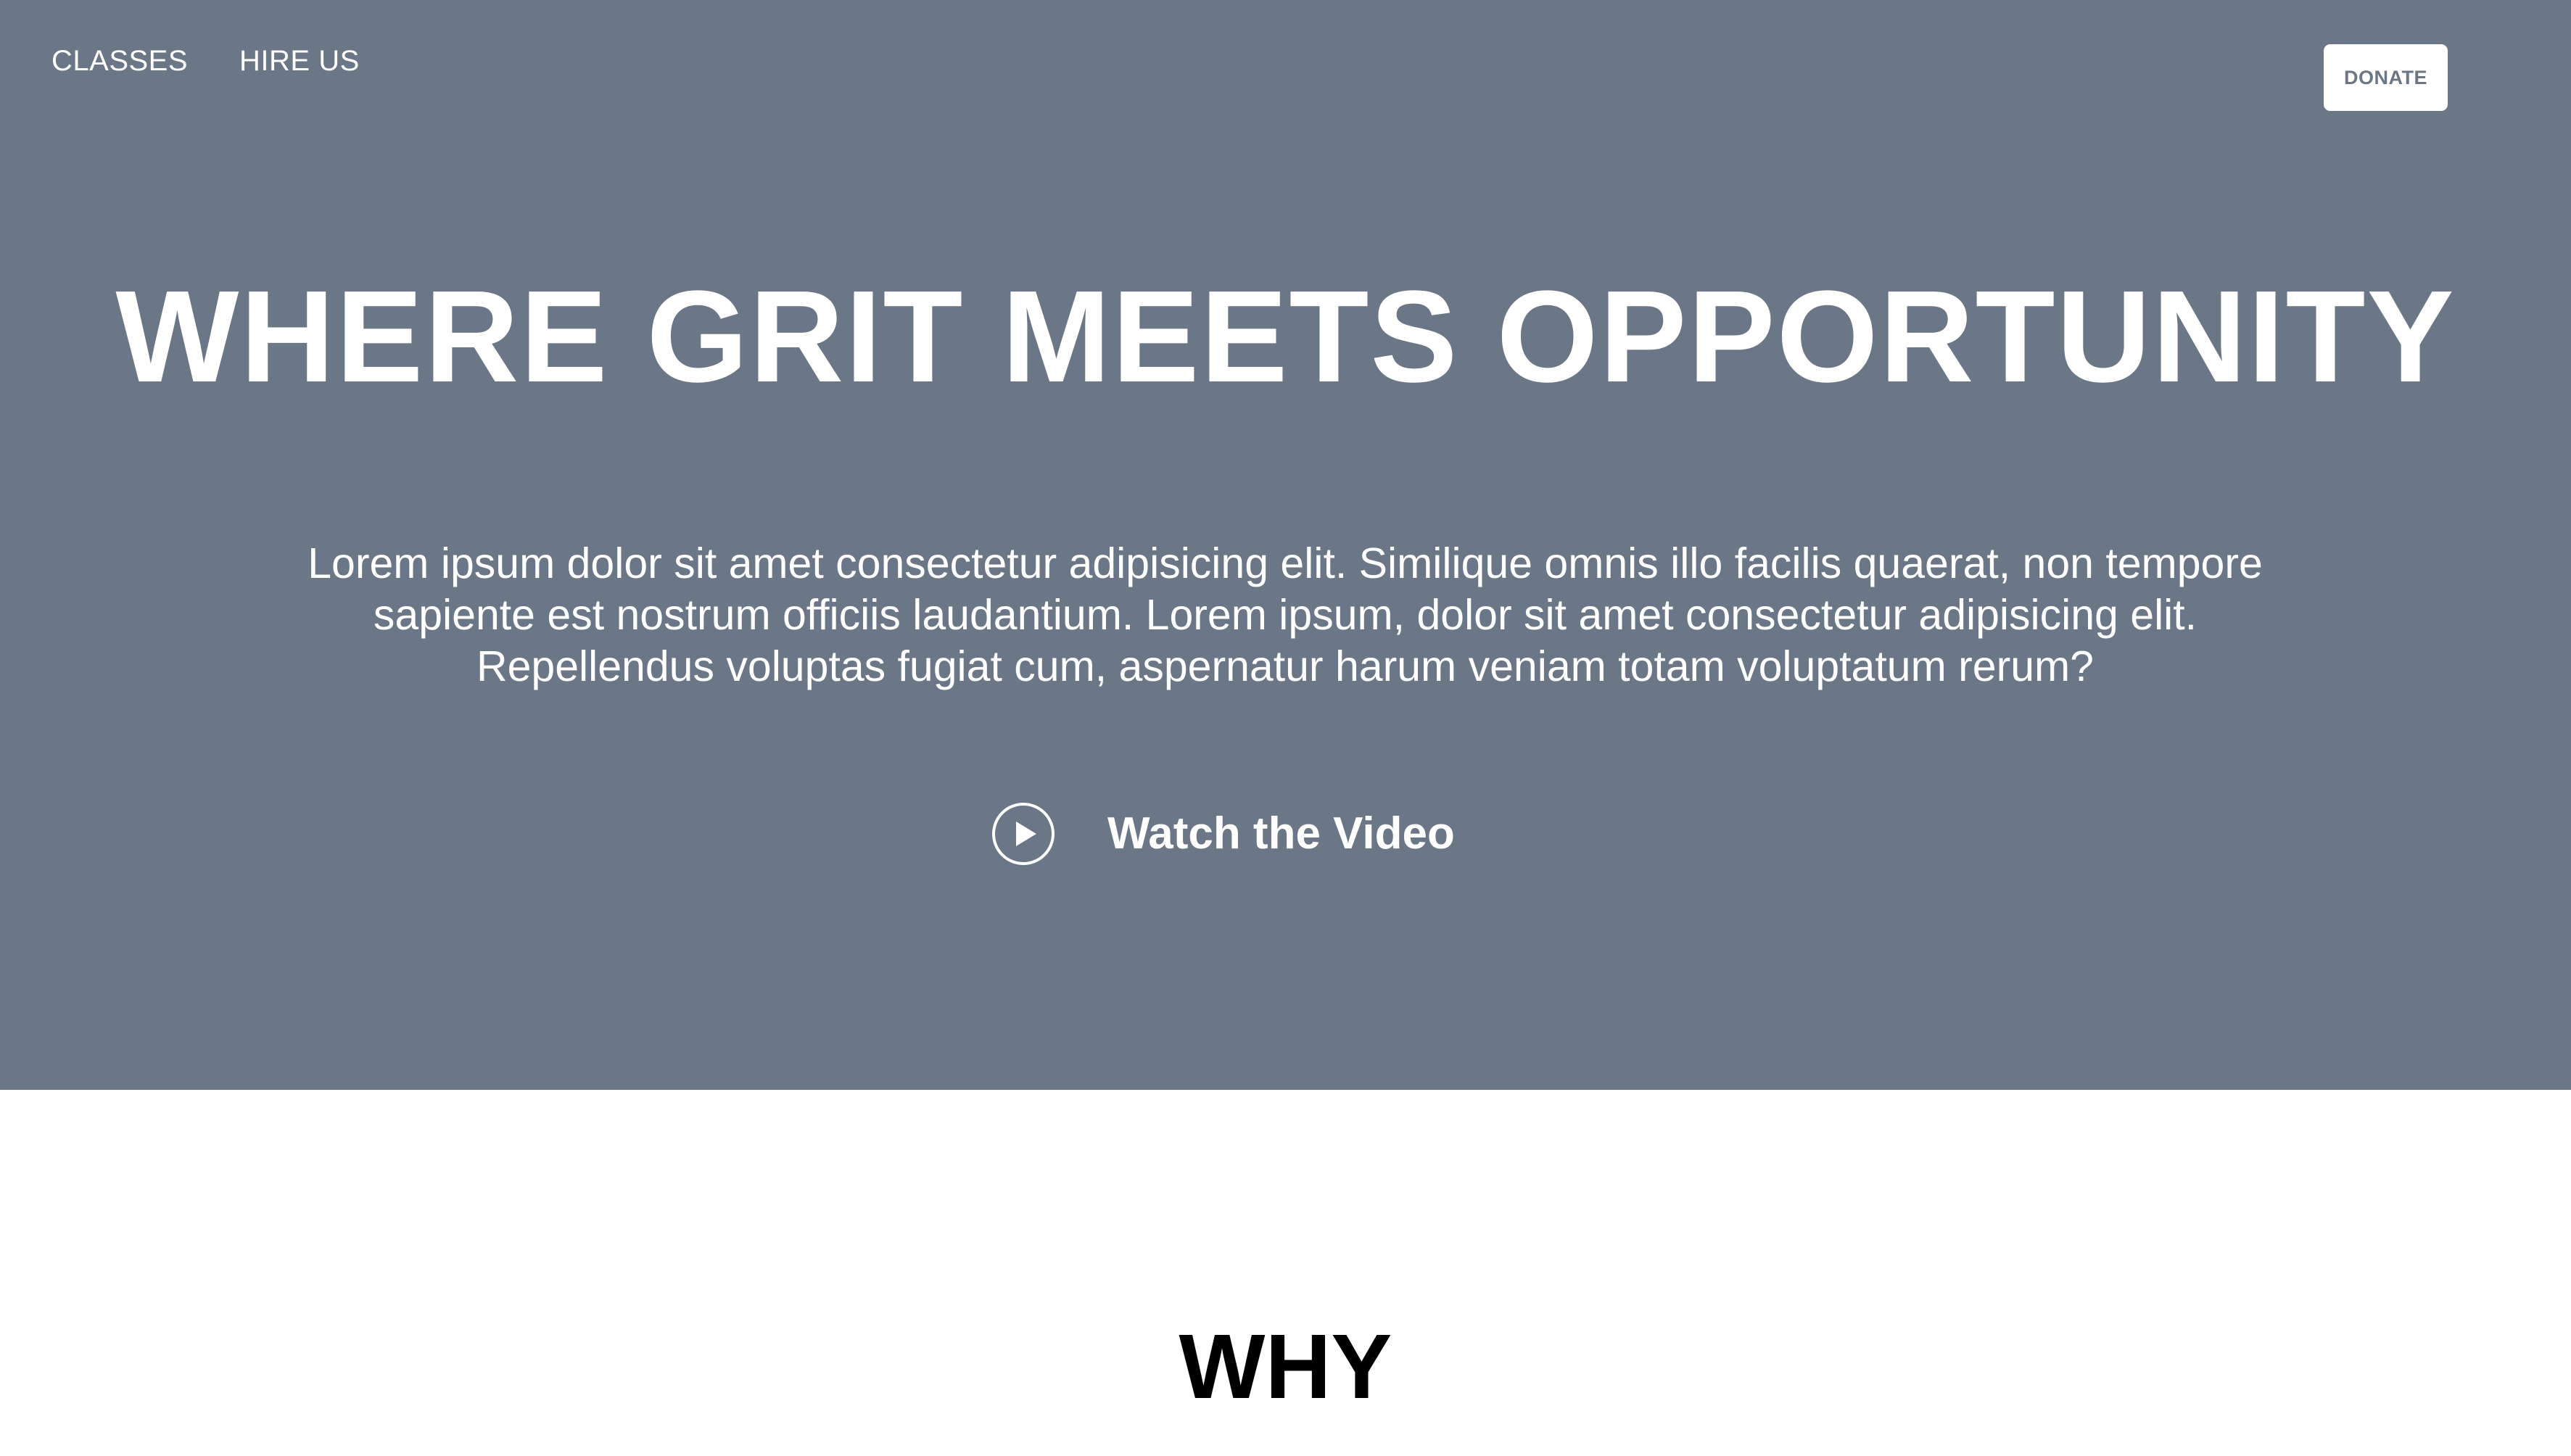  What do you see at coordinates (119, 61) in the screenshot?
I see `nav-item-classes: CLASSES` at bounding box center [119, 61].